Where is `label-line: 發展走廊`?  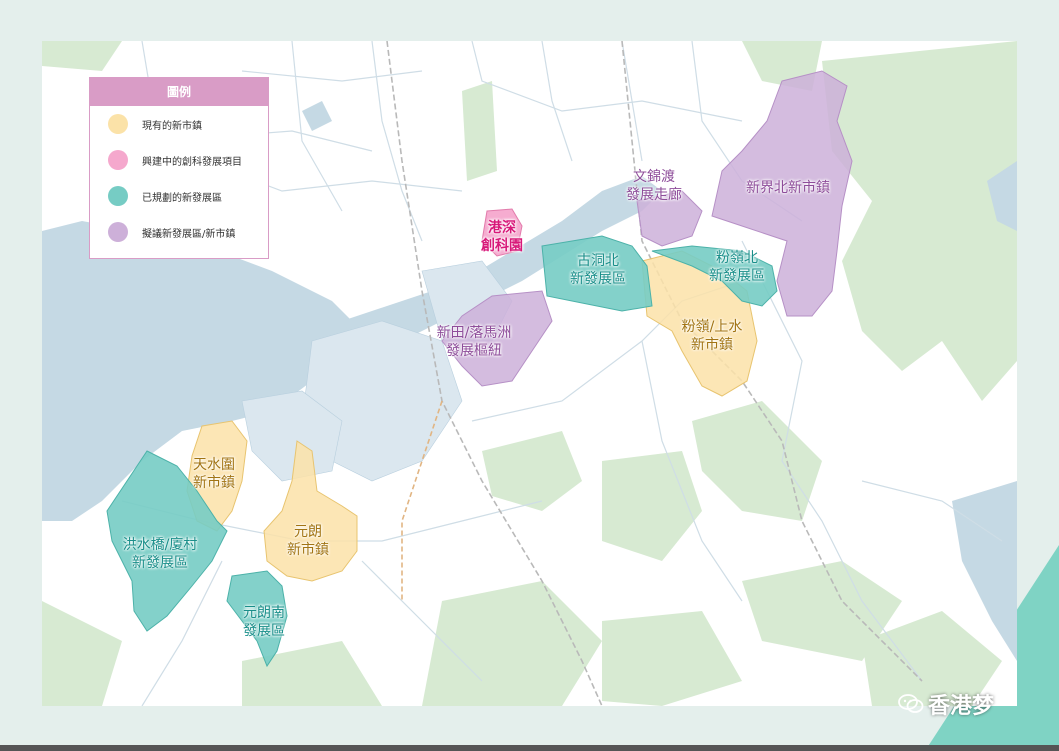
label-line: 發展走廊 is located at coordinates (654, 195).